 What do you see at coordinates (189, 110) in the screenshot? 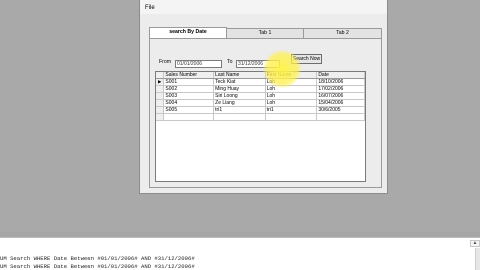
I see `cell-sales-number: S005` at bounding box center [189, 110].